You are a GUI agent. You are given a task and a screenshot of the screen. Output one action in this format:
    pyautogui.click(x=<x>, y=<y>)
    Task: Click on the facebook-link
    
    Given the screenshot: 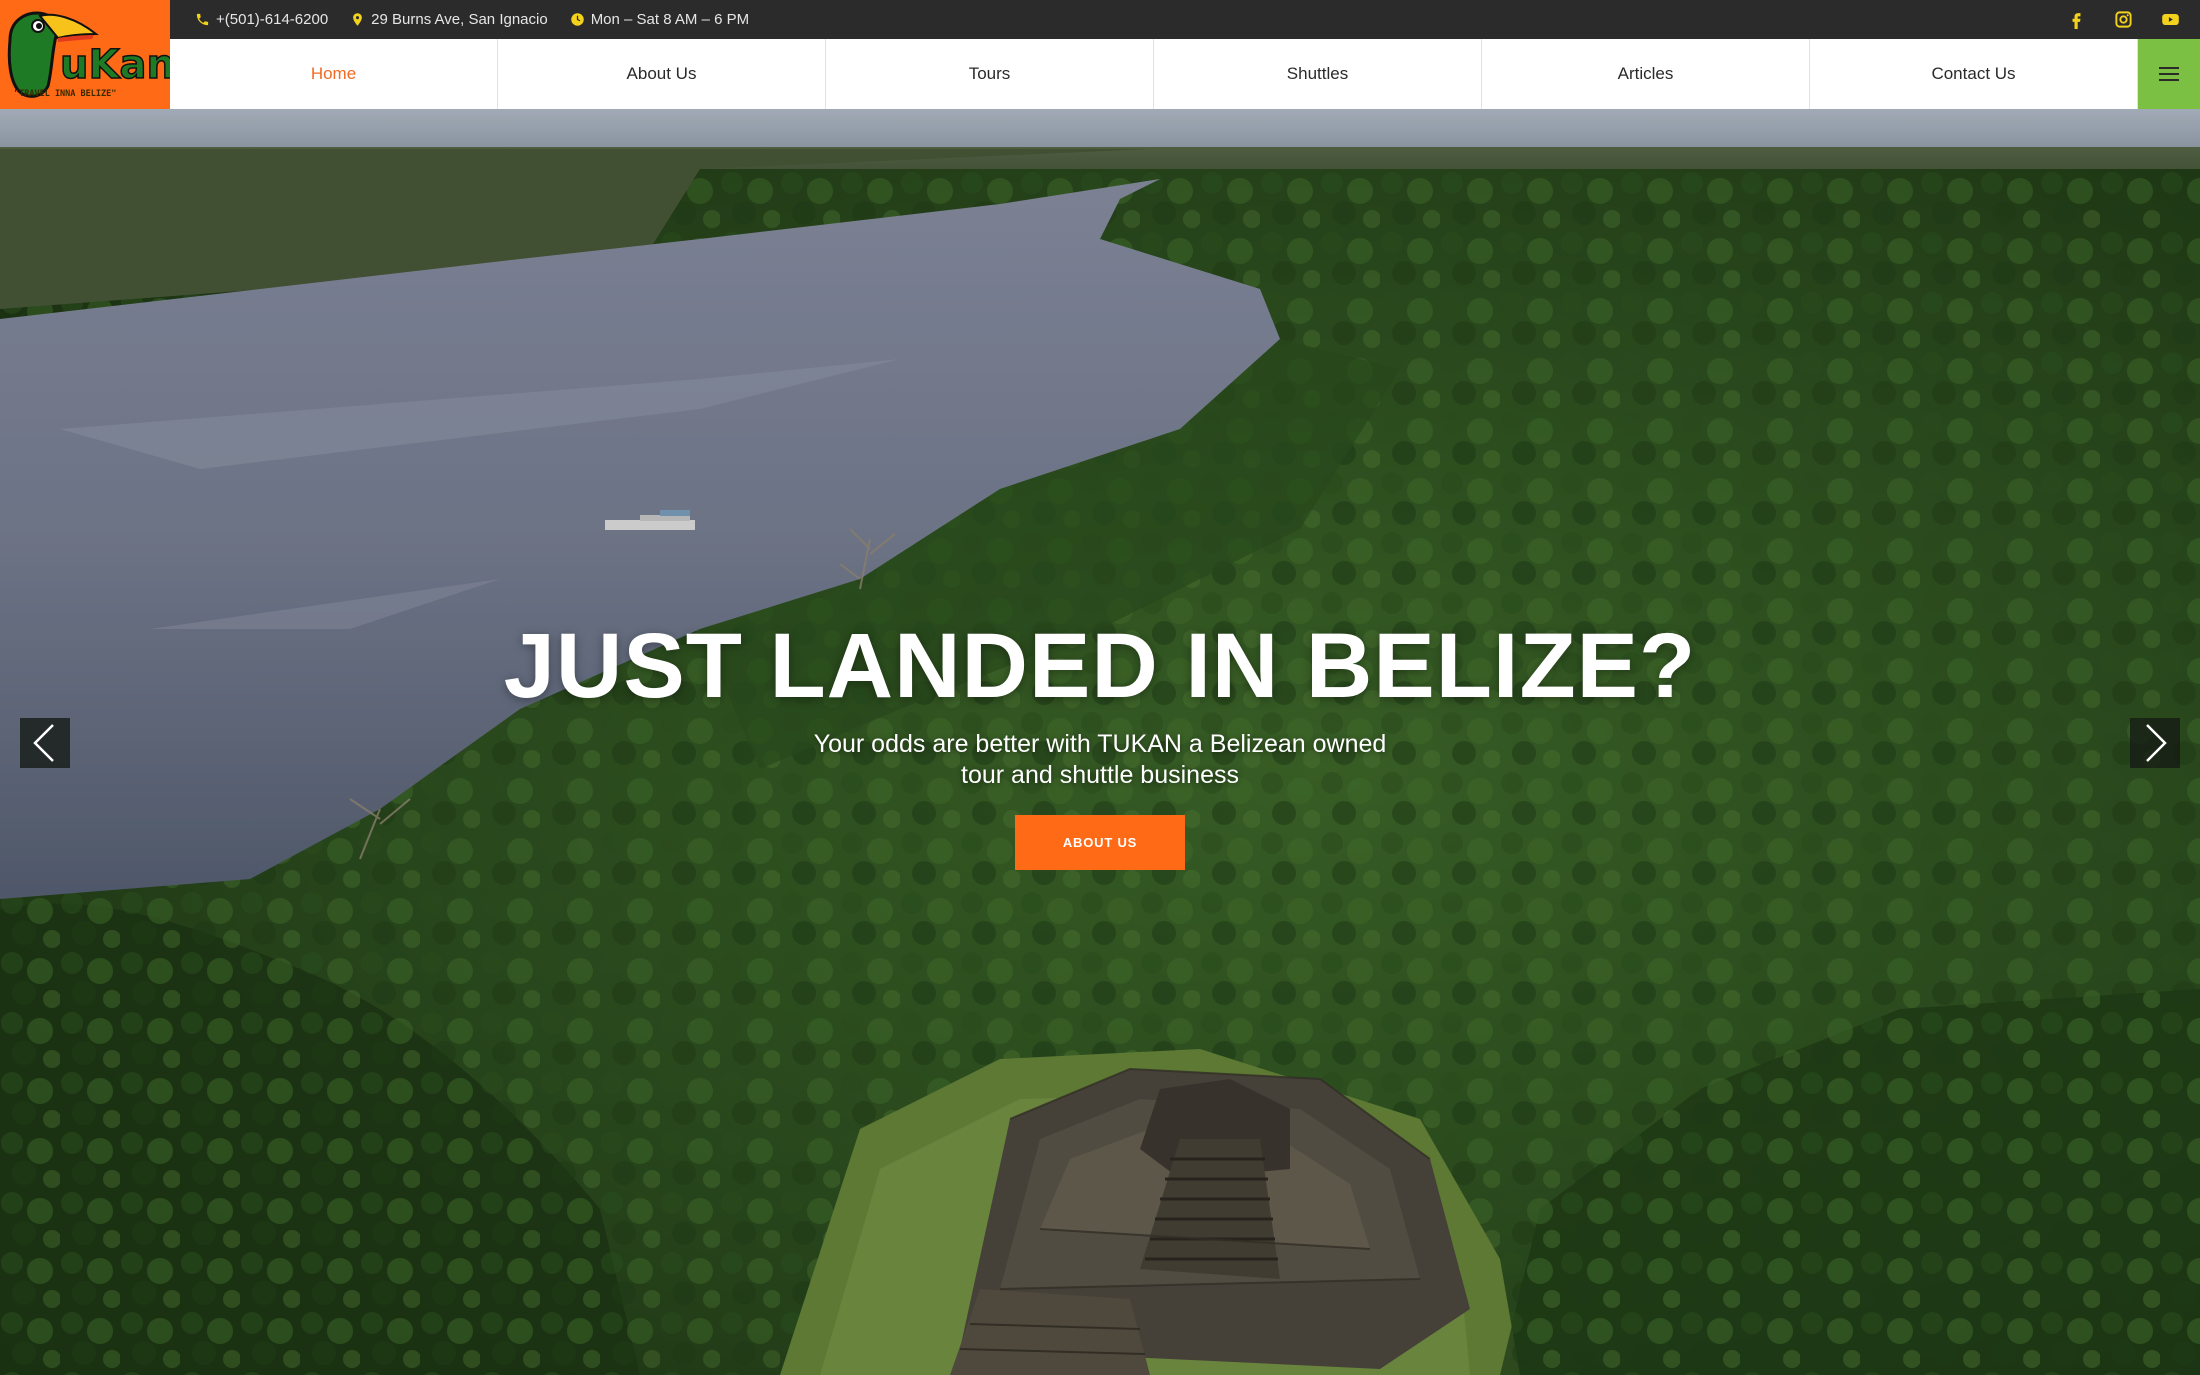 What is the action you would take?
    pyautogui.click(x=2076, y=19)
    